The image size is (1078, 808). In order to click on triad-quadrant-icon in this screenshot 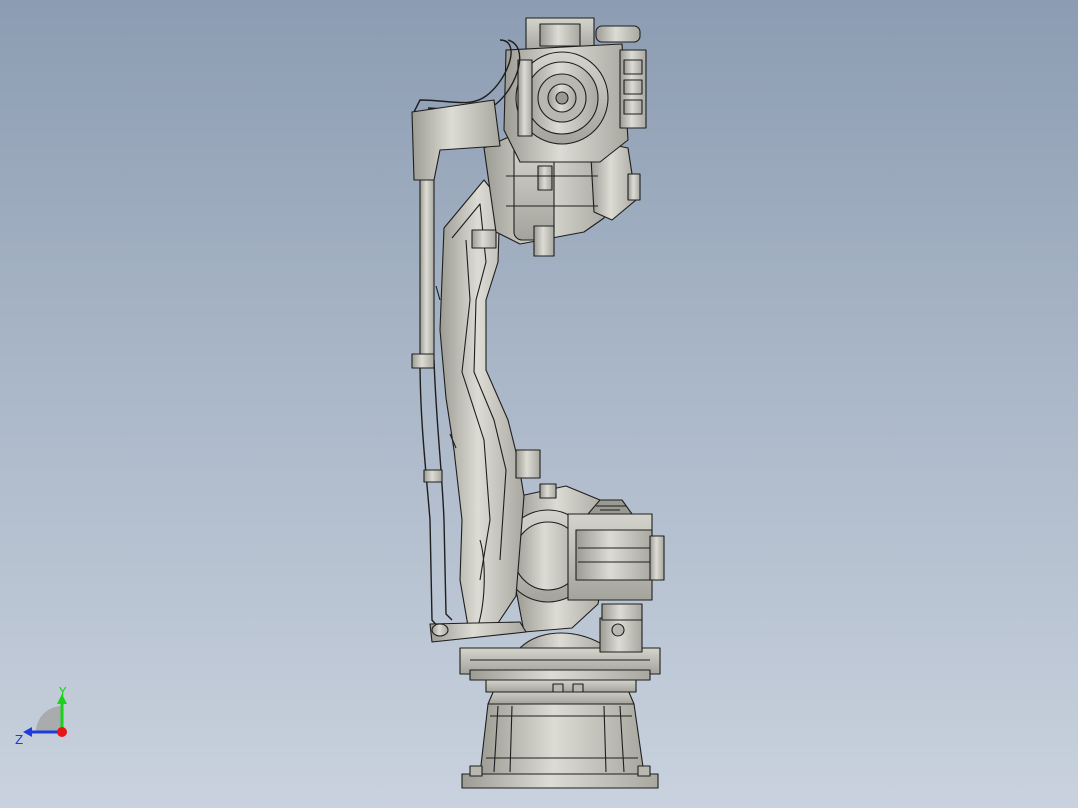, I will do `click(49, 719)`.